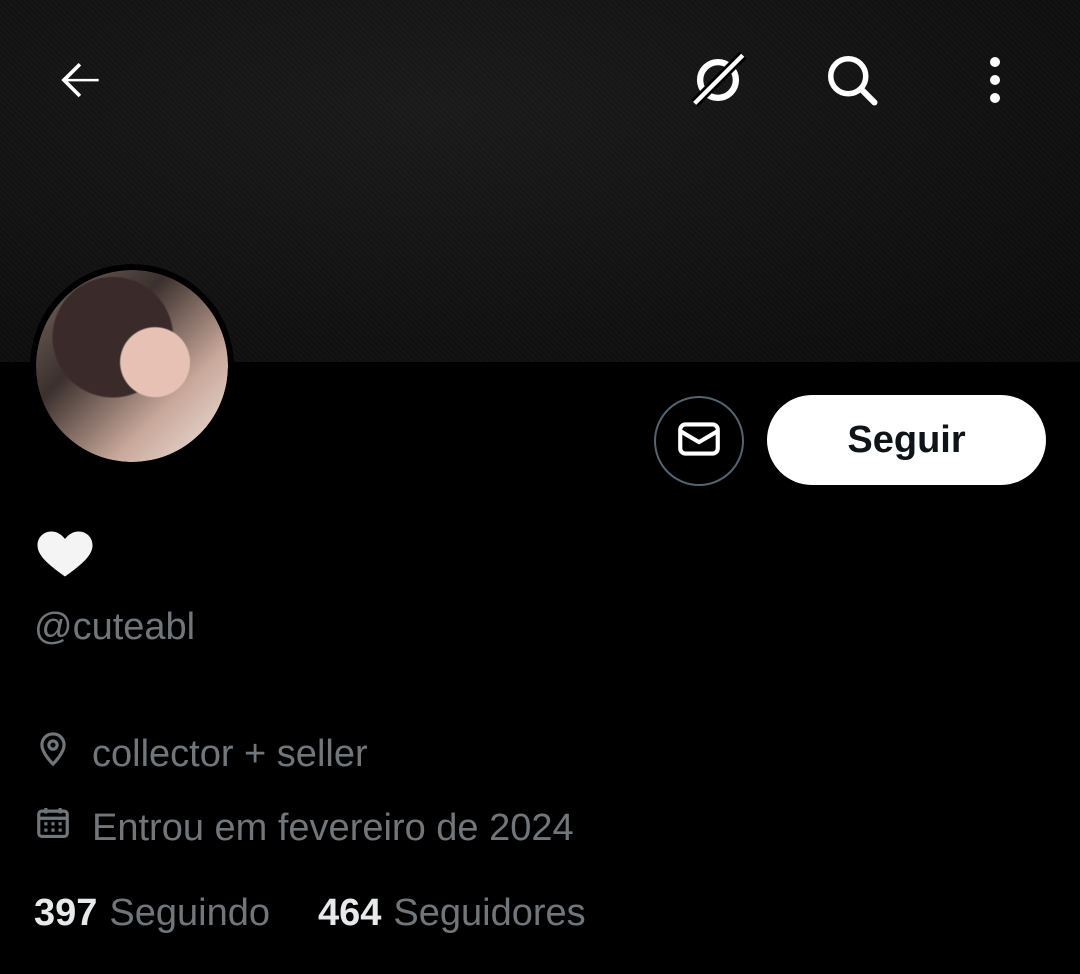 Image resolution: width=1080 pixels, height=974 pixels. Describe the element at coordinates (53, 754) in the screenshot. I see `location-pin-icon` at that location.